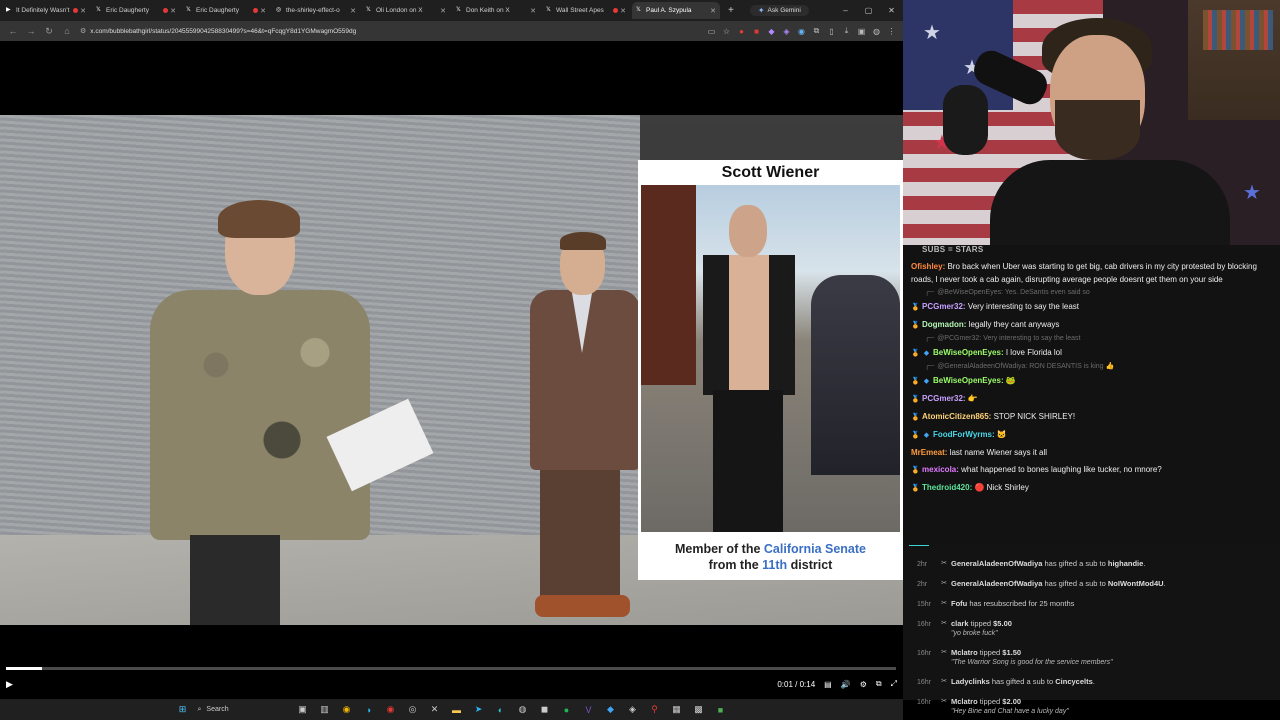 This screenshot has height=720, width=1280. I want to click on event-user: Ladyclinks, so click(970, 681).